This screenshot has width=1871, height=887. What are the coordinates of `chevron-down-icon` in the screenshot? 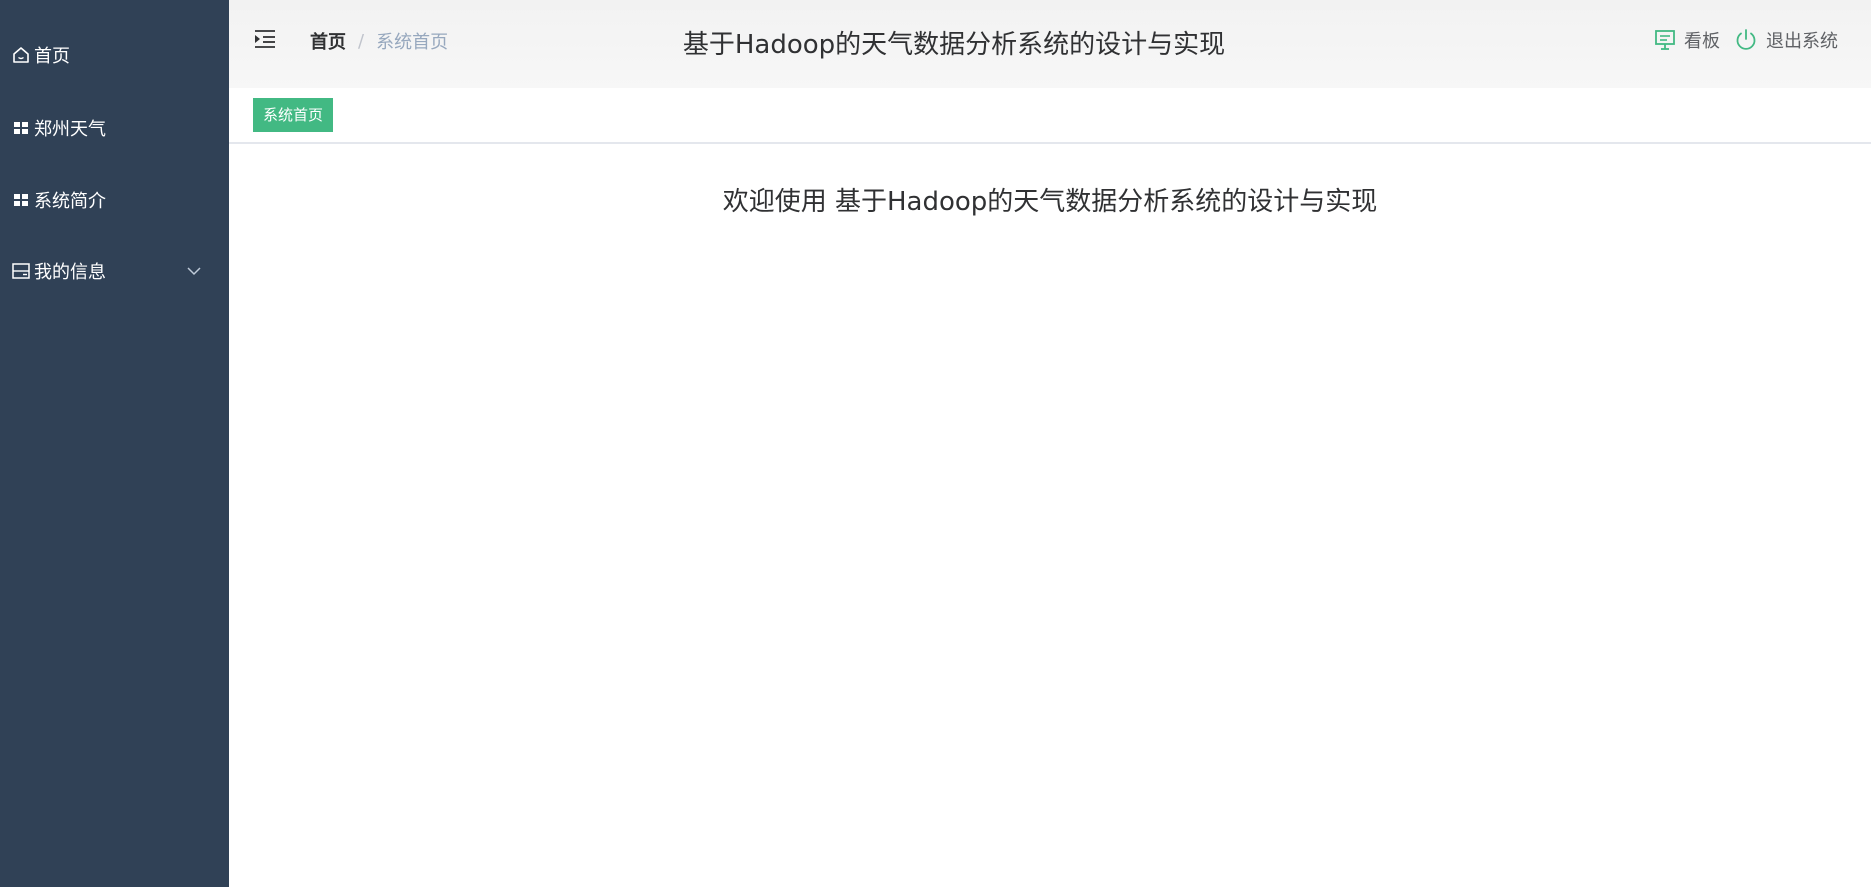 It's located at (194, 271).